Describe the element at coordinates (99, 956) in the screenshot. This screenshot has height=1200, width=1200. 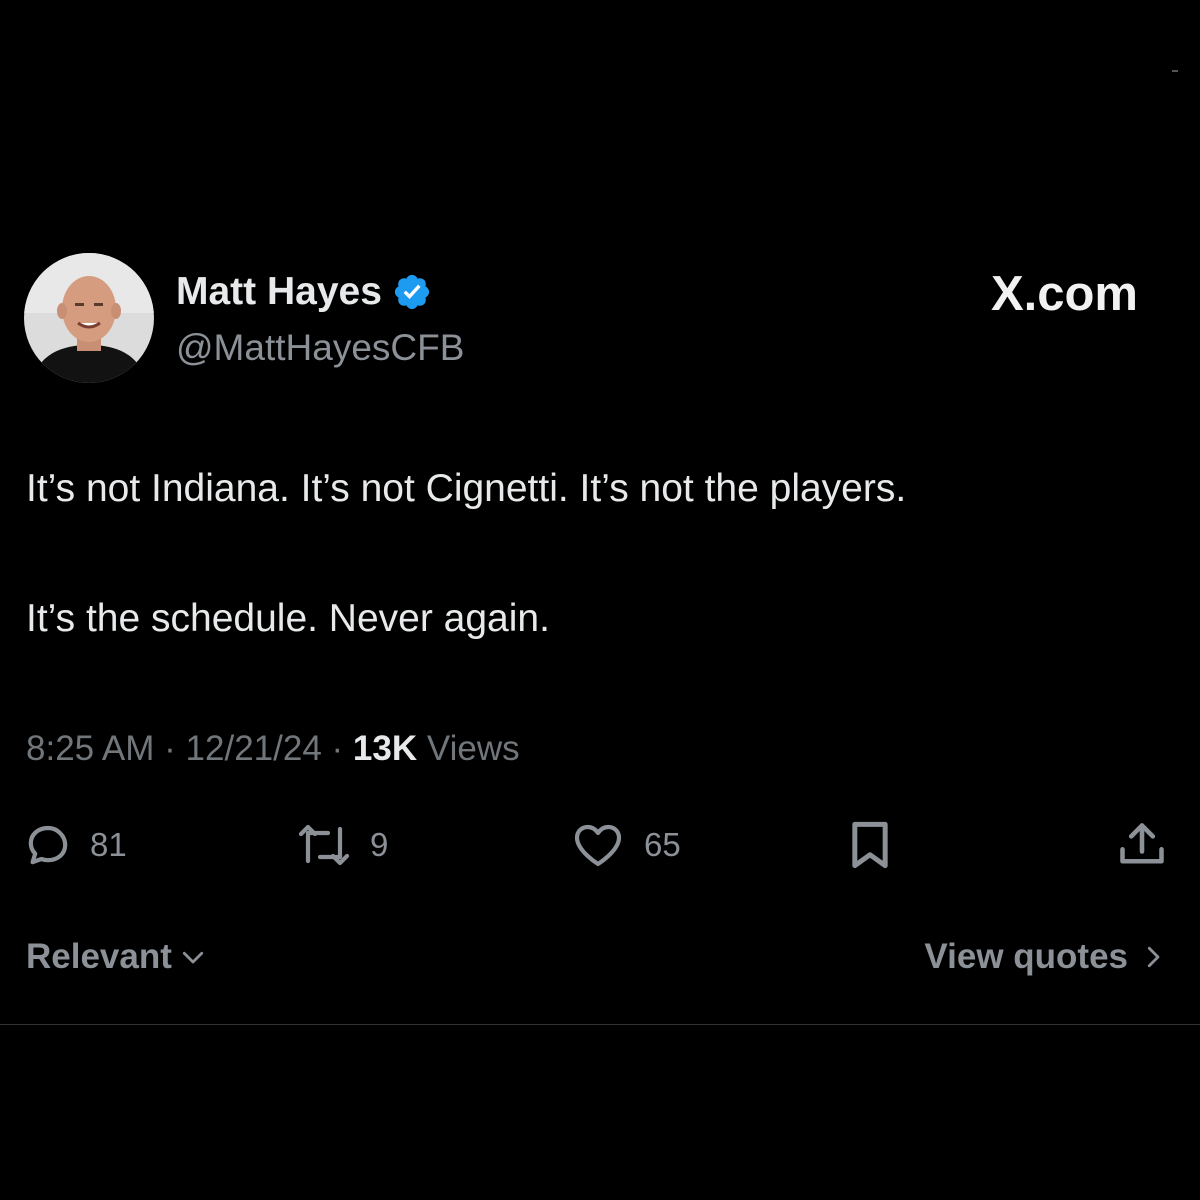
I see `sort-label: Relevant` at that location.